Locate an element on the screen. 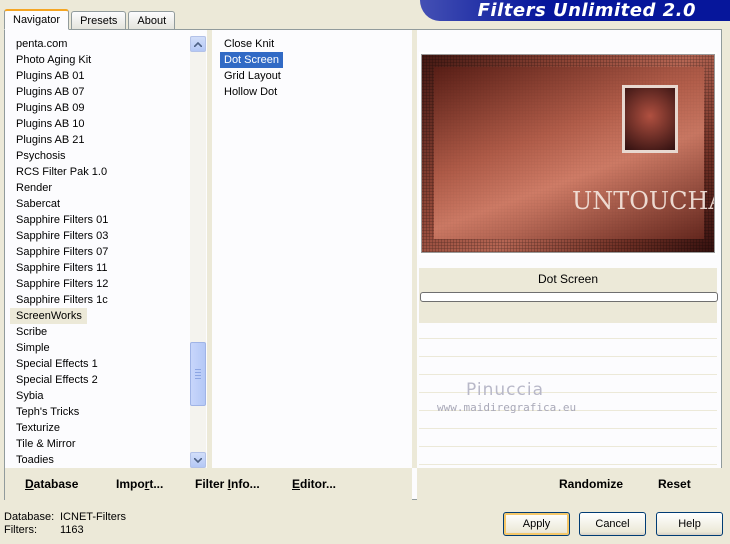  filter-item: Dot Screen is located at coordinates (252, 60).